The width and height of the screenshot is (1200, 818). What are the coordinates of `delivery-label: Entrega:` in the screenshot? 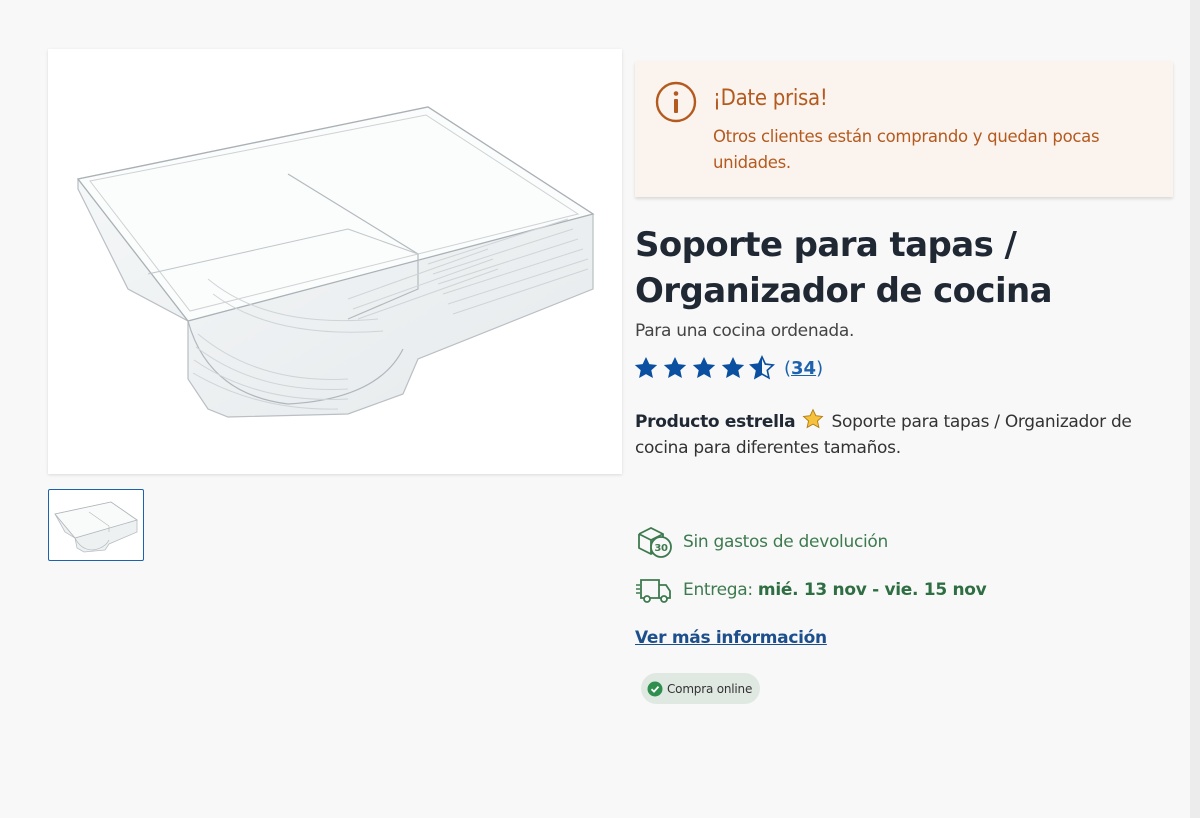 It's located at (718, 590).